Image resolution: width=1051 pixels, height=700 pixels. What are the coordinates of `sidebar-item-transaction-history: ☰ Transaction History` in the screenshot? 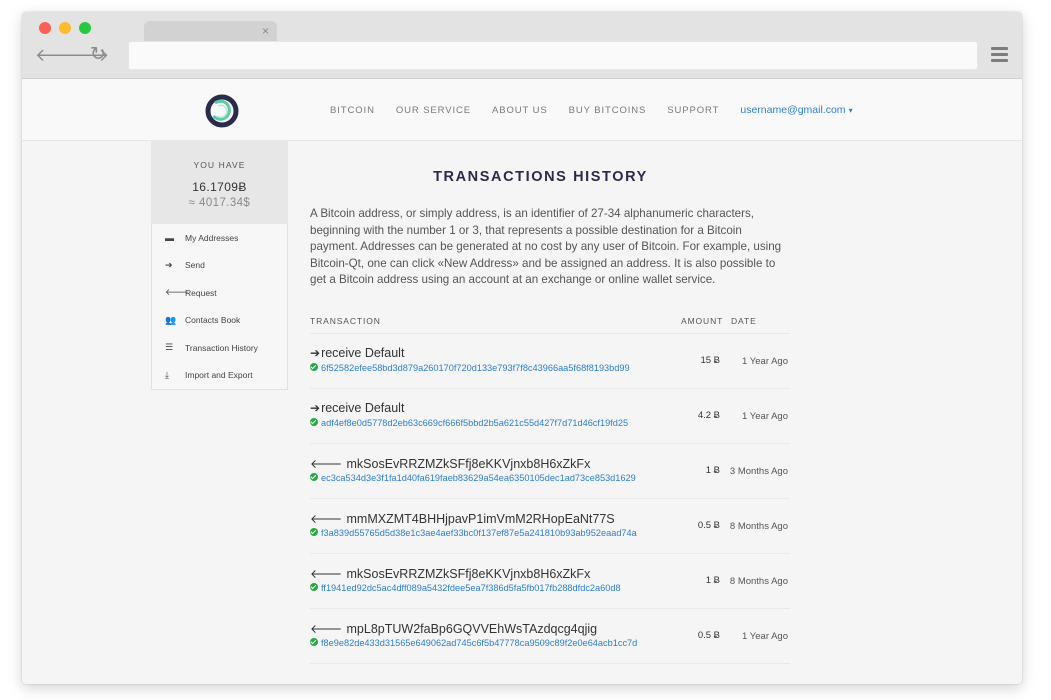 It's located at (219, 348).